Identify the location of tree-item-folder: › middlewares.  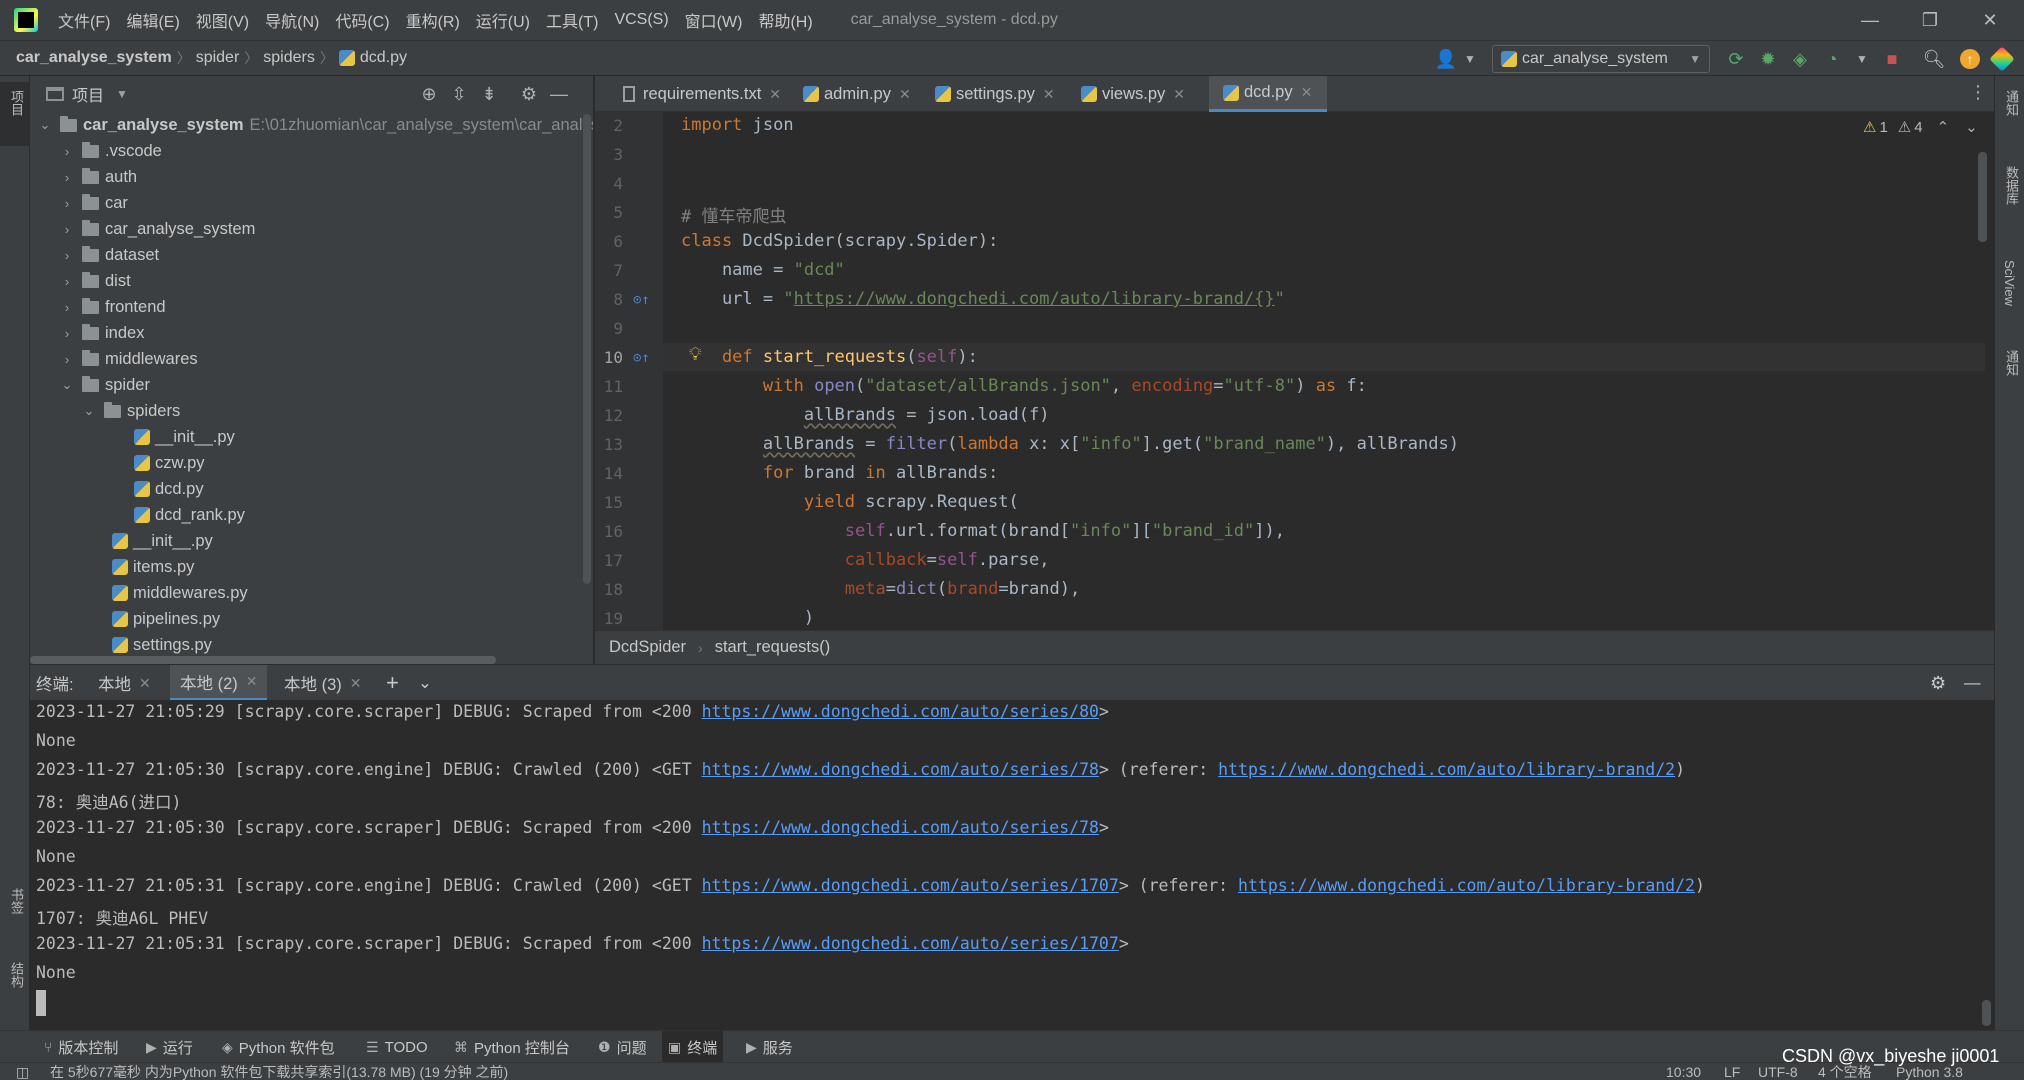
(129, 359).